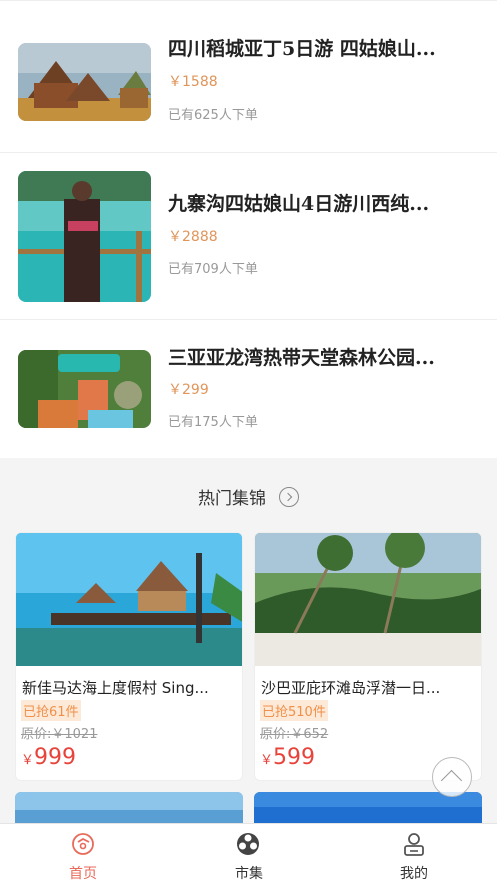 Image resolution: width=497 pixels, height=883 pixels. I want to click on tab-label: 首页, so click(83, 874).